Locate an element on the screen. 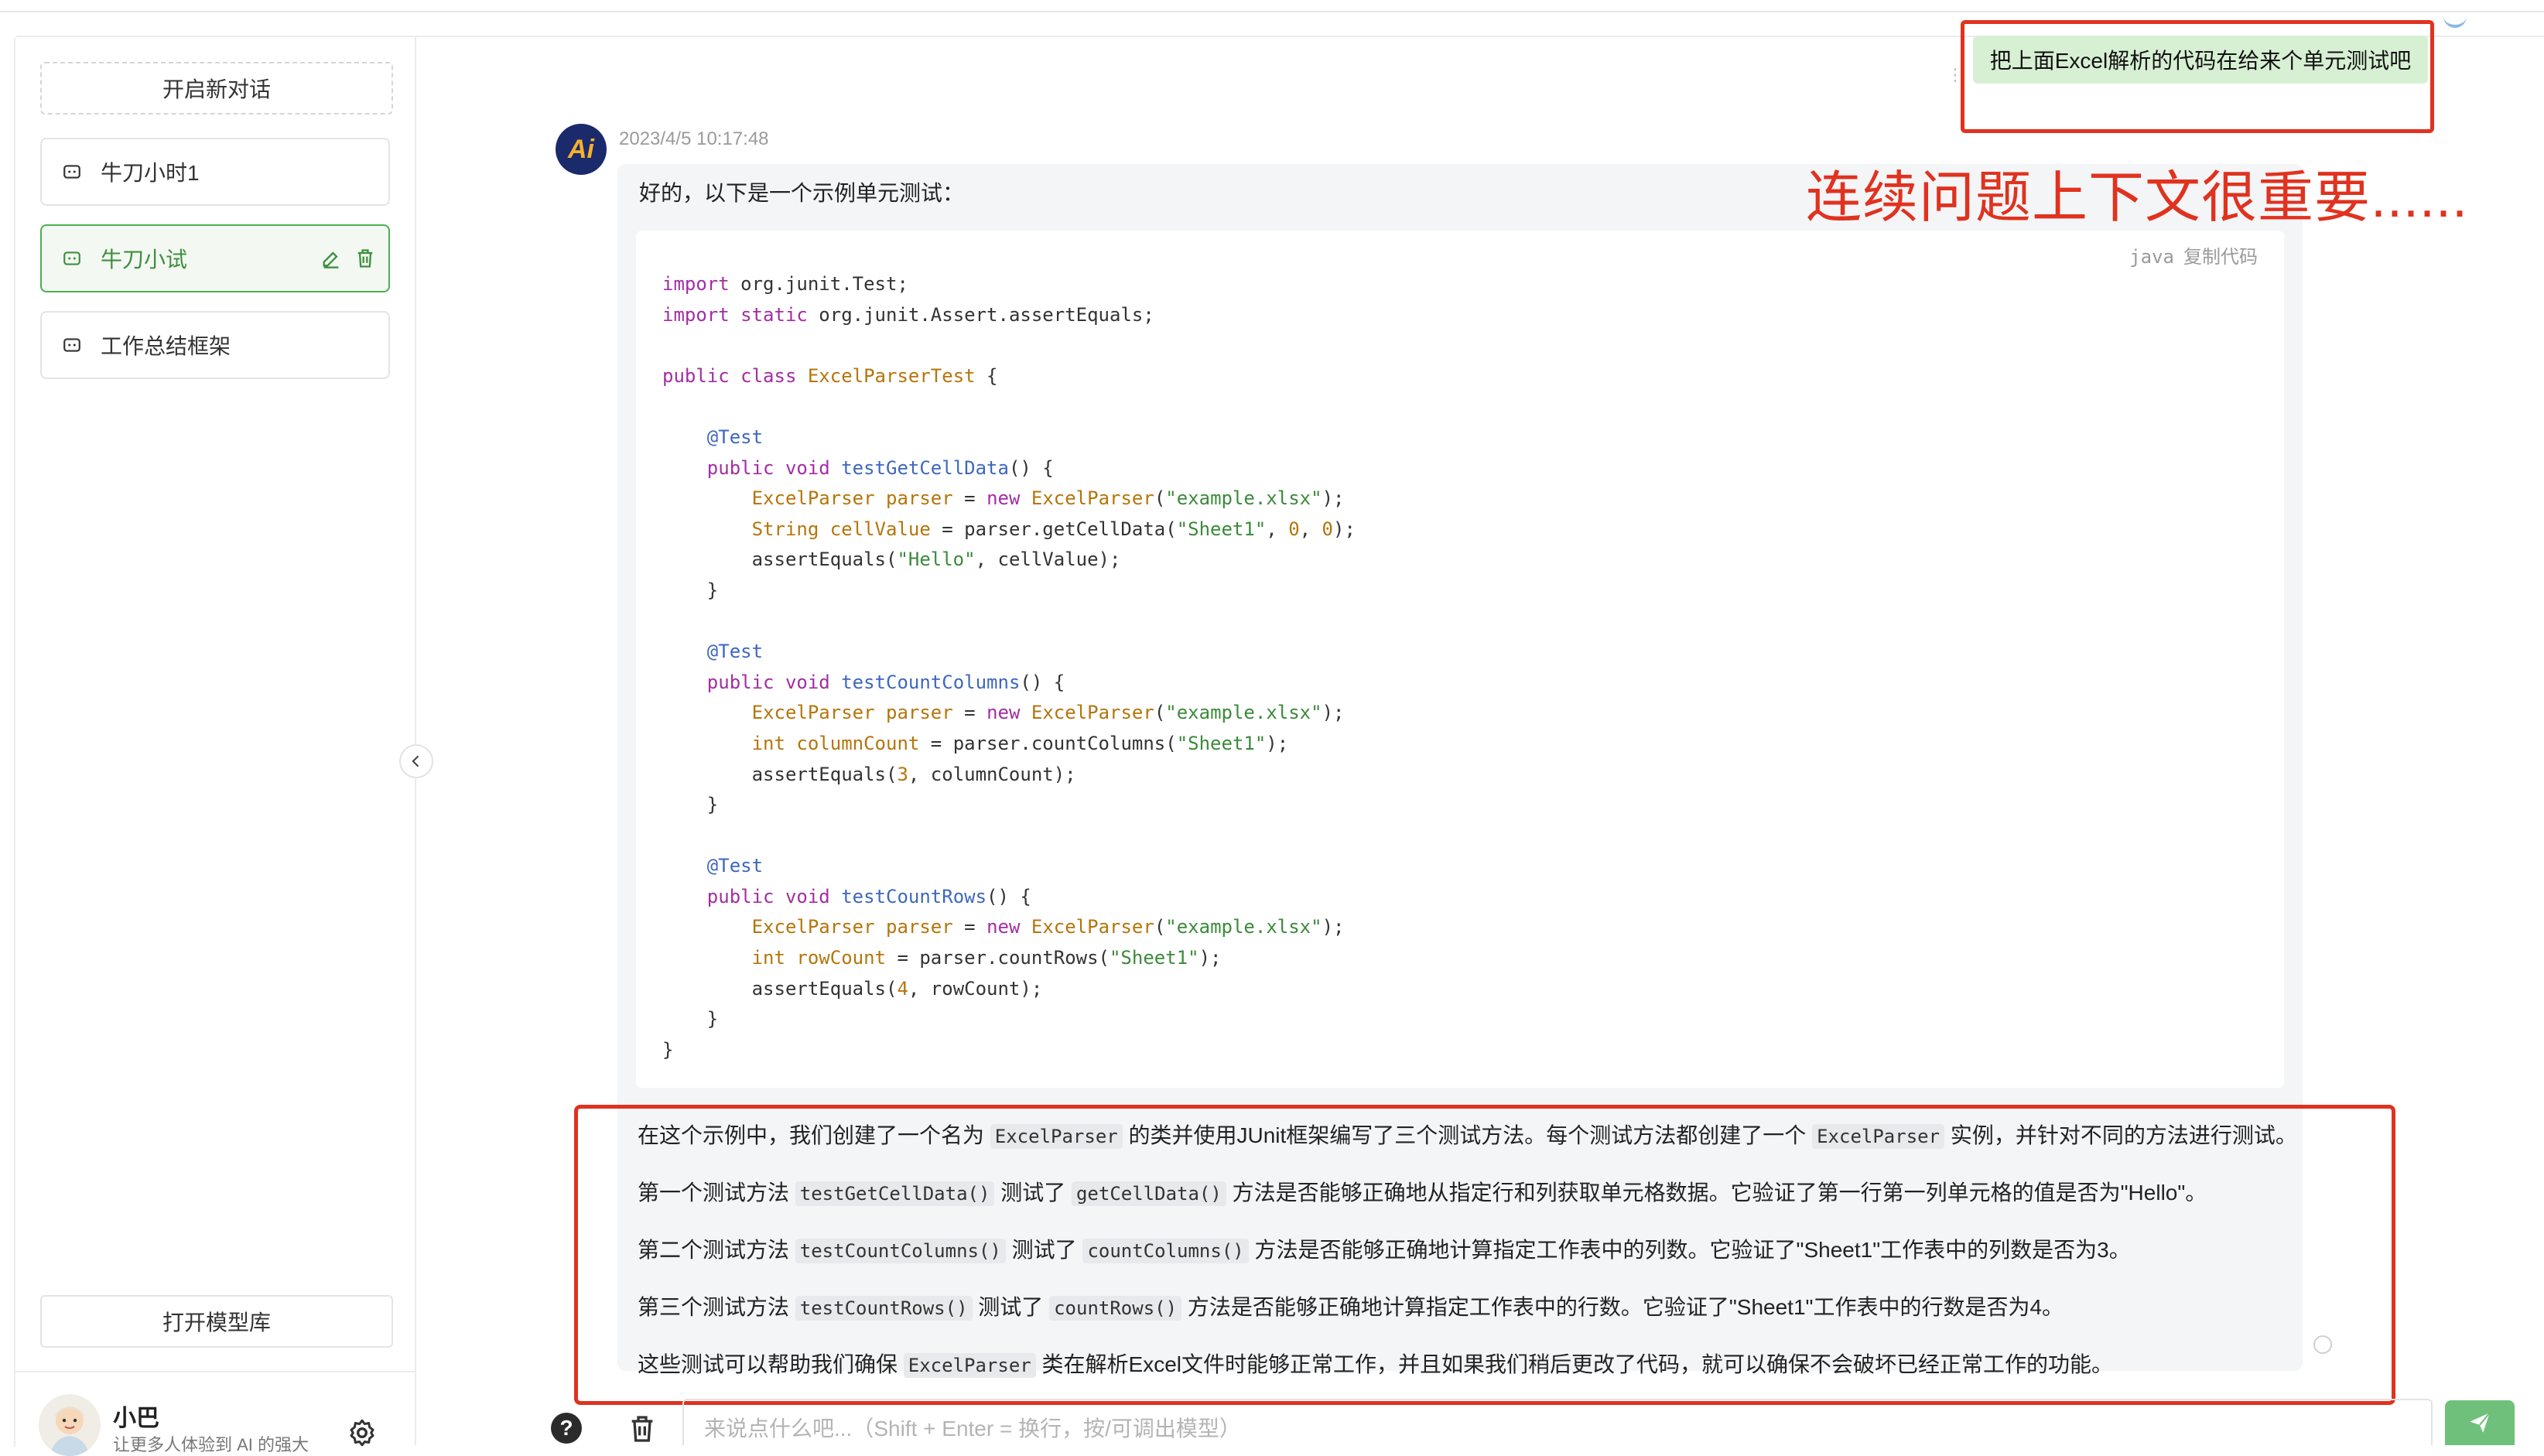 This screenshot has width=2544, height=1456. session-label: 牛刀小试 is located at coordinates (144, 260).